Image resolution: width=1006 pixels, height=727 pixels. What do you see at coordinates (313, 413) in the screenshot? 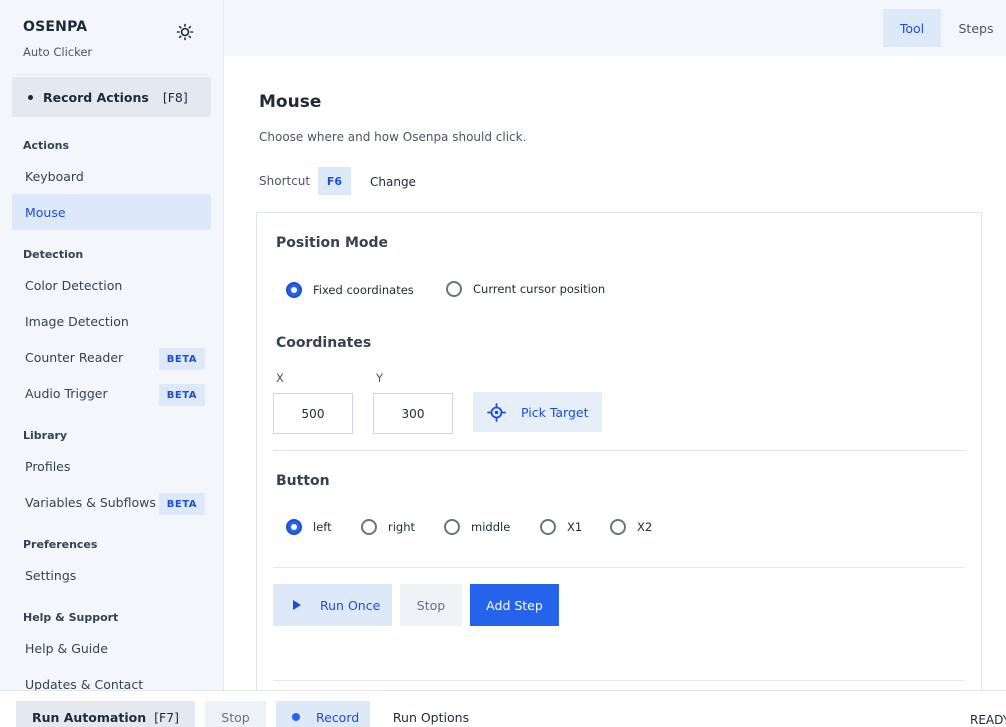
I see `x-coordinate-input` at bounding box center [313, 413].